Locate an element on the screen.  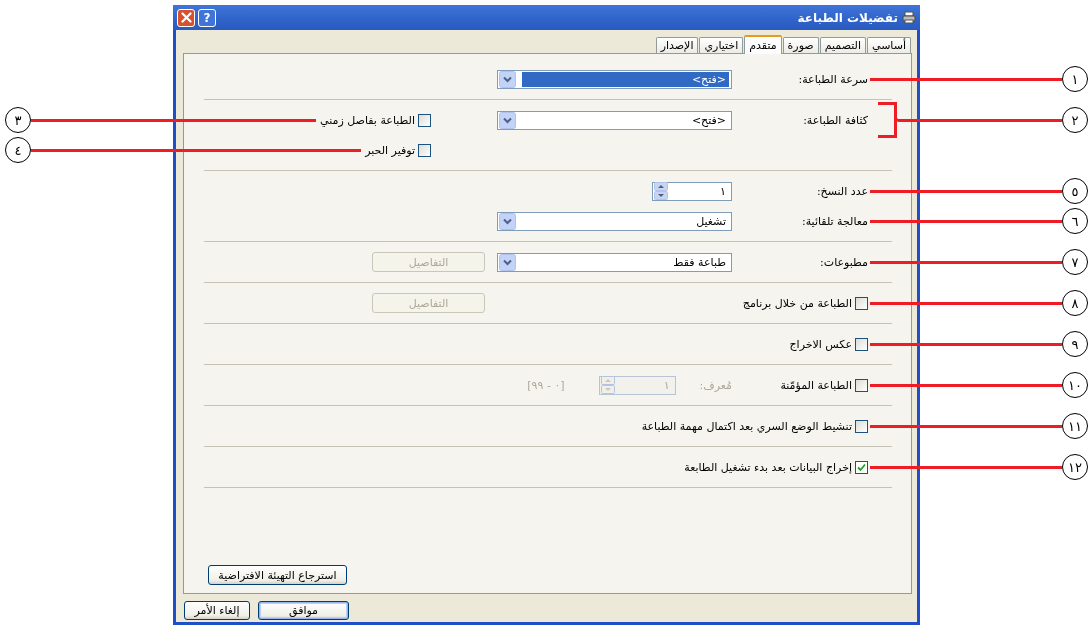
printer-icon is located at coordinates (909, 17).